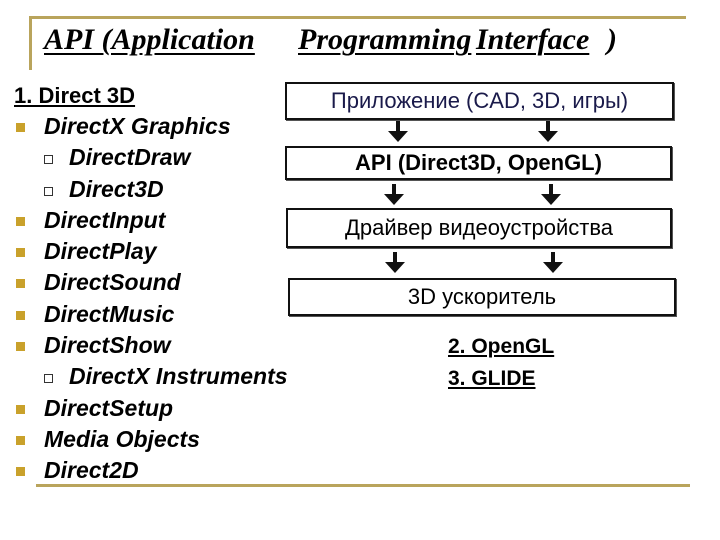 This screenshot has height=540, width=720. What do you see at coordinates (122, 438) in the screenshot?
I see `list-item-label: Media Objects` at bounding box center [122, 438].